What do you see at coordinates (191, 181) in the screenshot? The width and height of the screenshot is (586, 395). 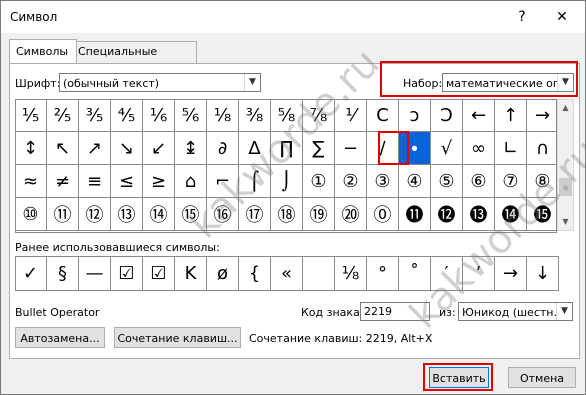 I see `symbol-cell: ⌂` at bounding box center [191, 181].